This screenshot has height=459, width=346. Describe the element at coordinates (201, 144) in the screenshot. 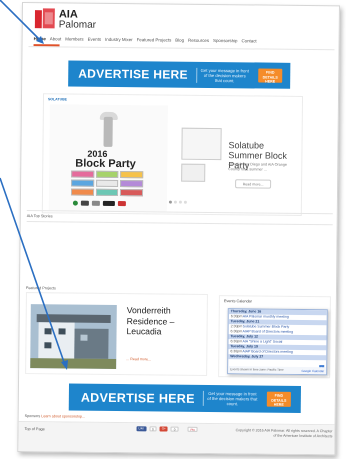

I see `poster-site-map` at that location.